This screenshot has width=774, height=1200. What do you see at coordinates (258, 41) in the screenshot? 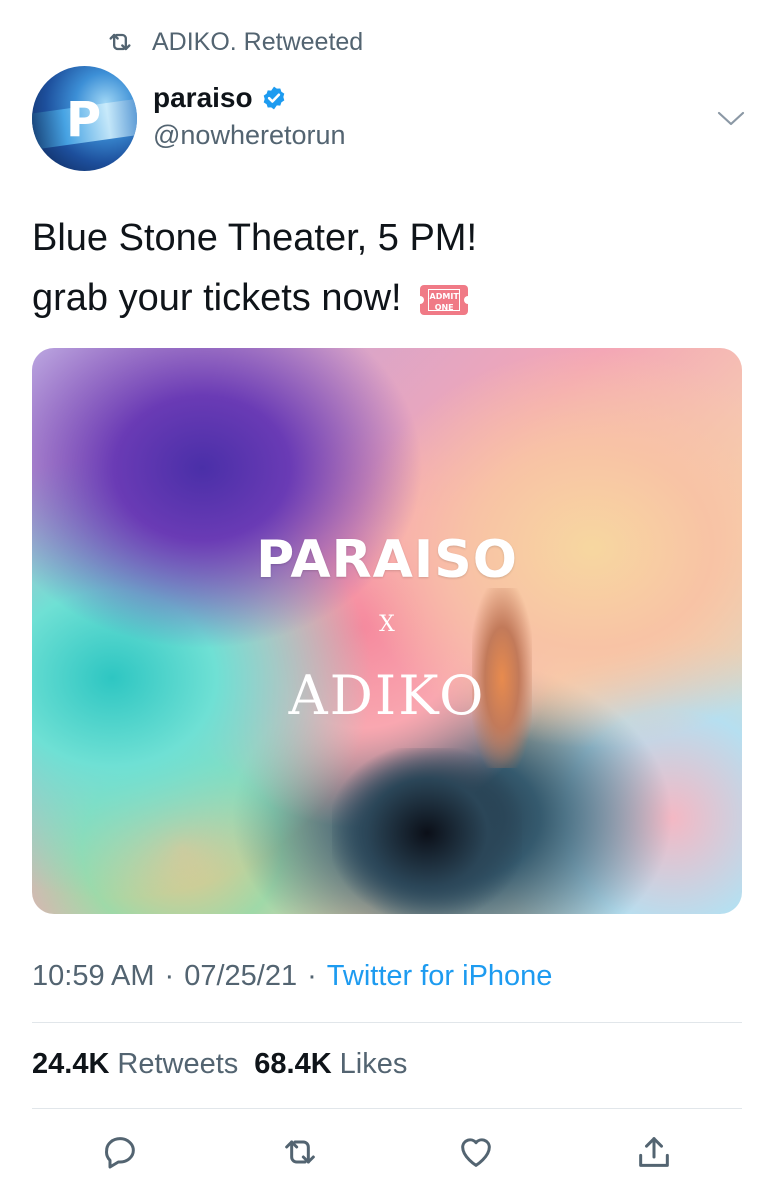
I see `retweeted-by-text: ADIKO. Retweeted` at bounding box center [258, 41].